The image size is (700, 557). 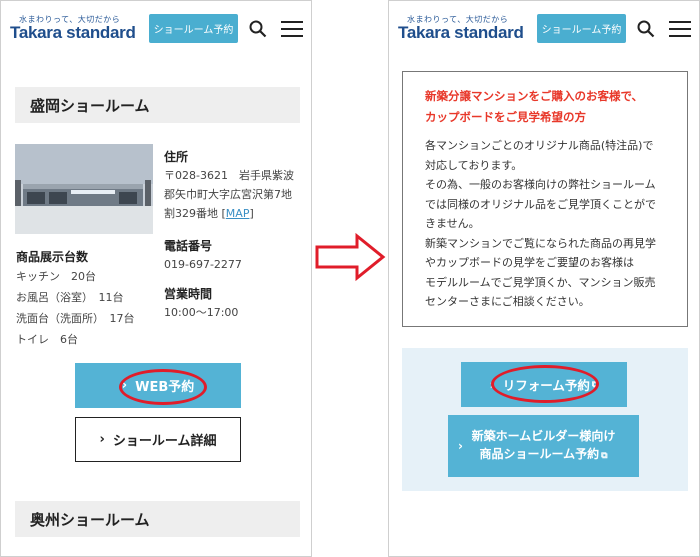 What do you see at coordinates (543, 436) in the screenshot?
I see `builder-button-line: 新築ホームビルダー様向け` at bounding box center [543, 436].